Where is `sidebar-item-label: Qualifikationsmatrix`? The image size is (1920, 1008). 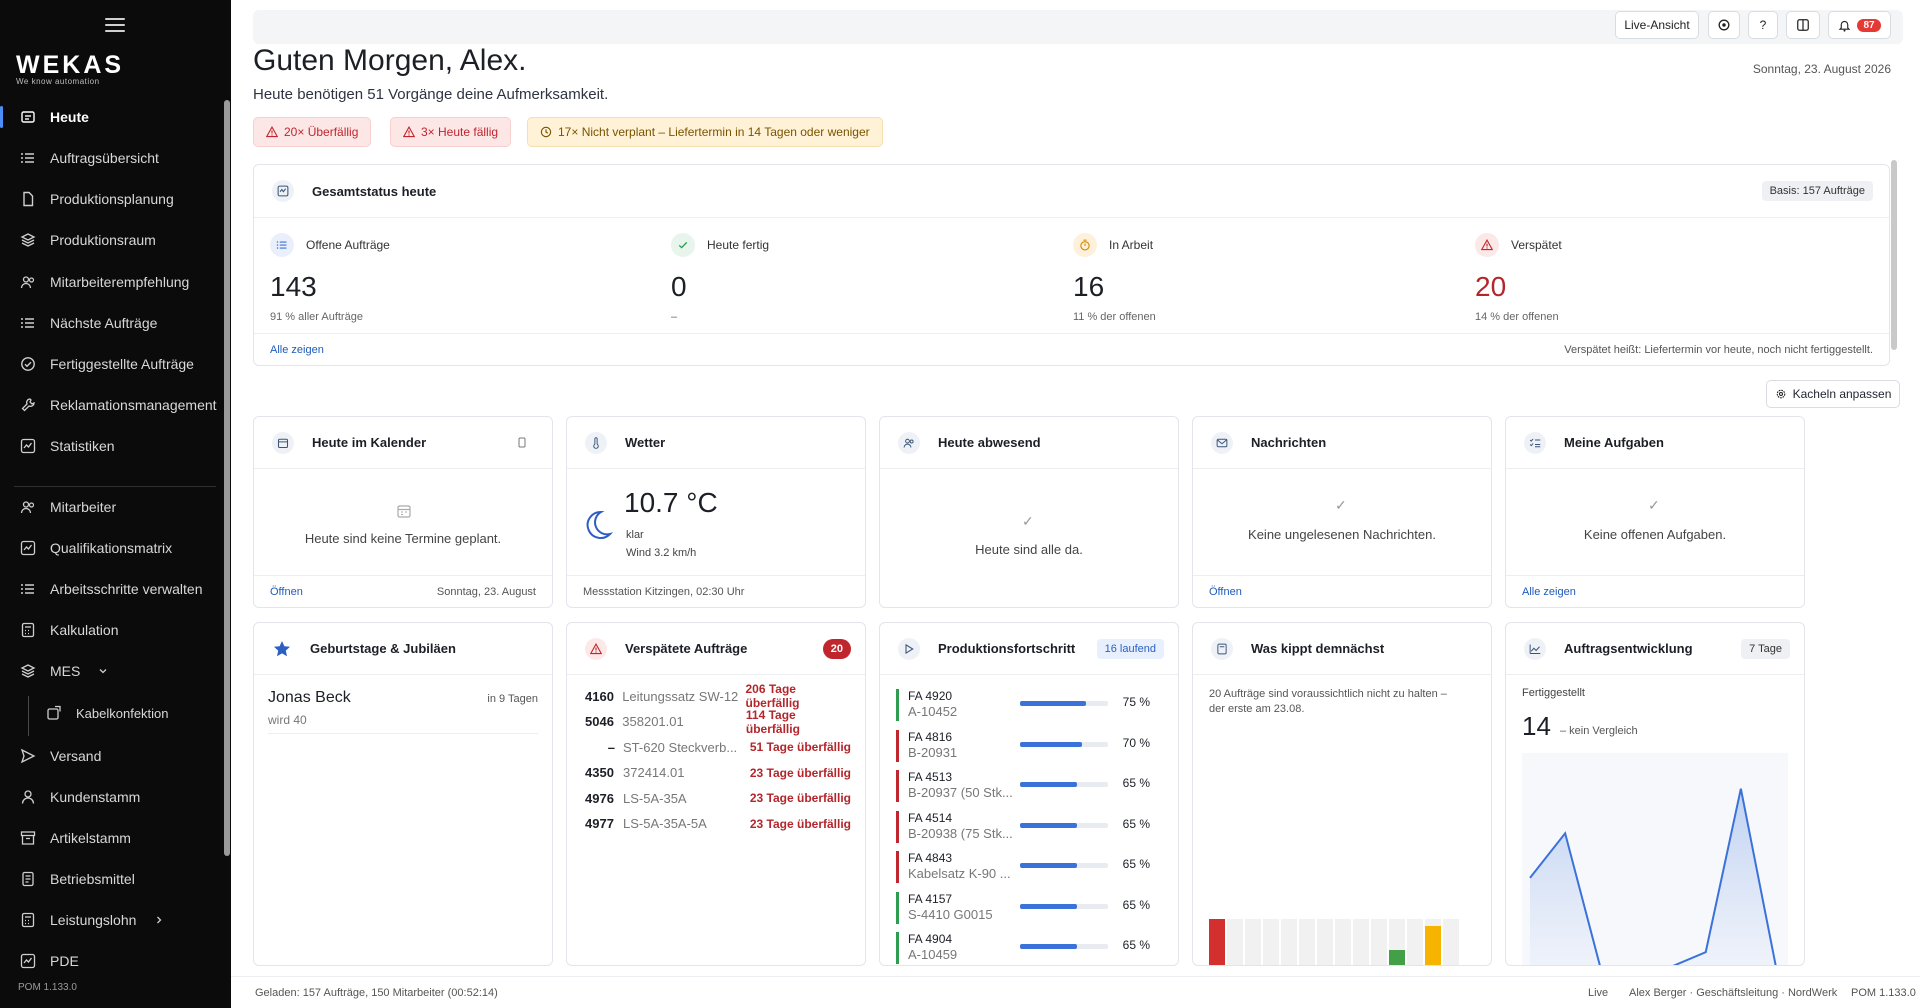 sidebar-item-label: Qualifikationsmatrix is located at coordinates (111, 548).